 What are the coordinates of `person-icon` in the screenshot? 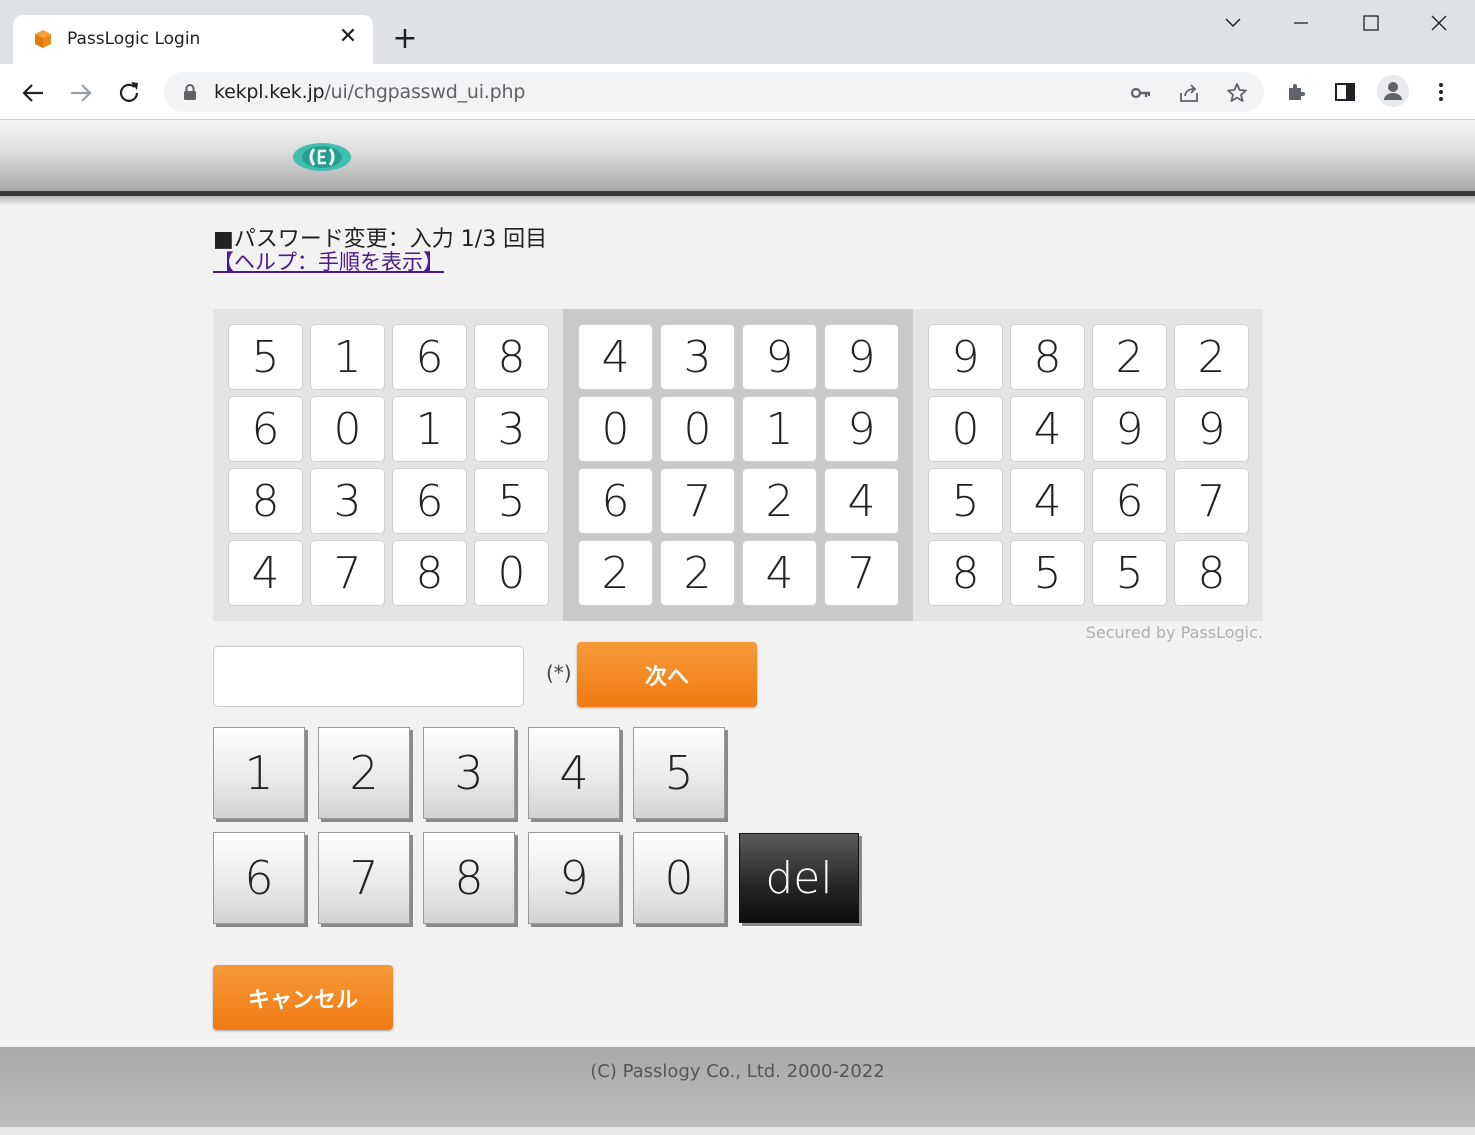 It's located at (1393, 91).